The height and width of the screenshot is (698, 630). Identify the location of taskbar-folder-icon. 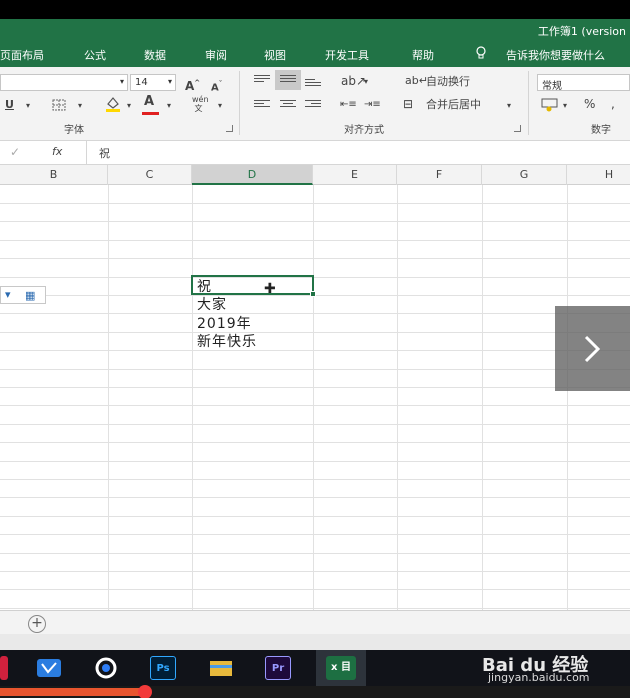
(221, 668).